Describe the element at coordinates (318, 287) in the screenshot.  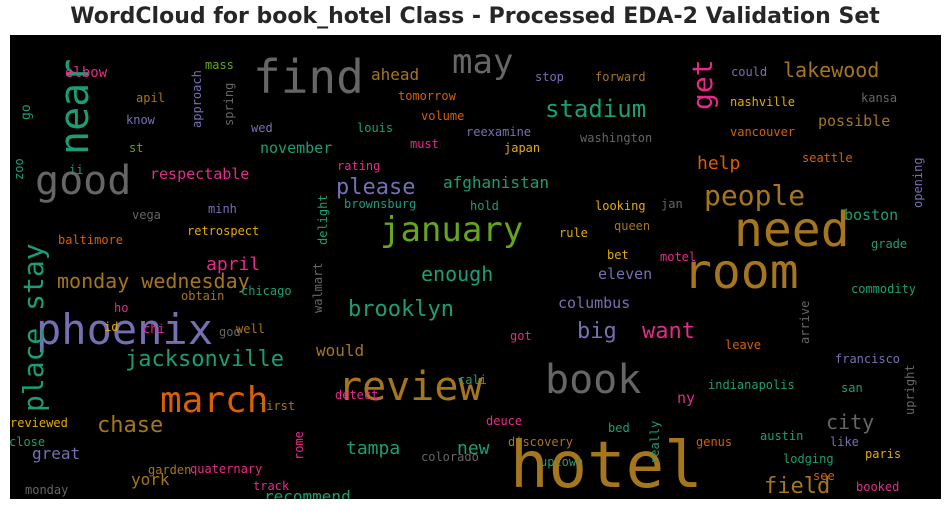
I see `word-walmart: walmart` at that location.